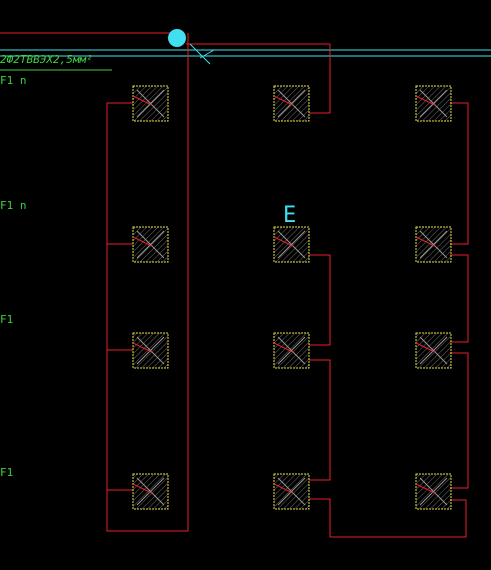  I want to click on grid-marker: E, so click(289, 215).